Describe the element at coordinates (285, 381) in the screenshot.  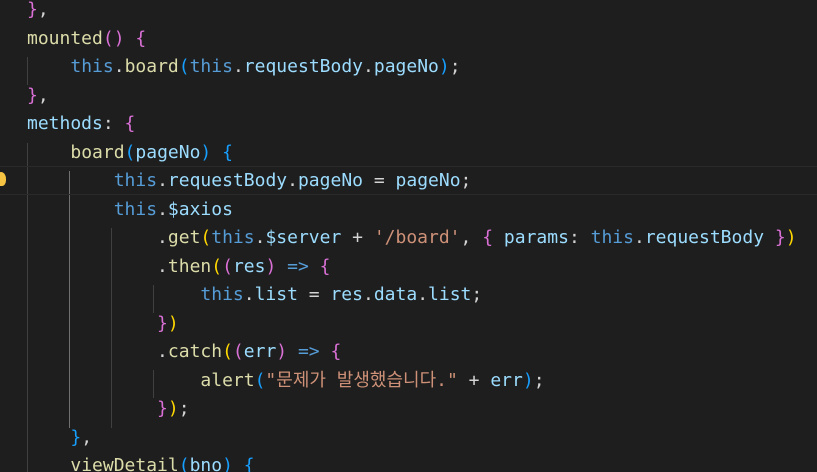
I see `code-line: alert("문제가 발생했습니다." + err);` at that location.